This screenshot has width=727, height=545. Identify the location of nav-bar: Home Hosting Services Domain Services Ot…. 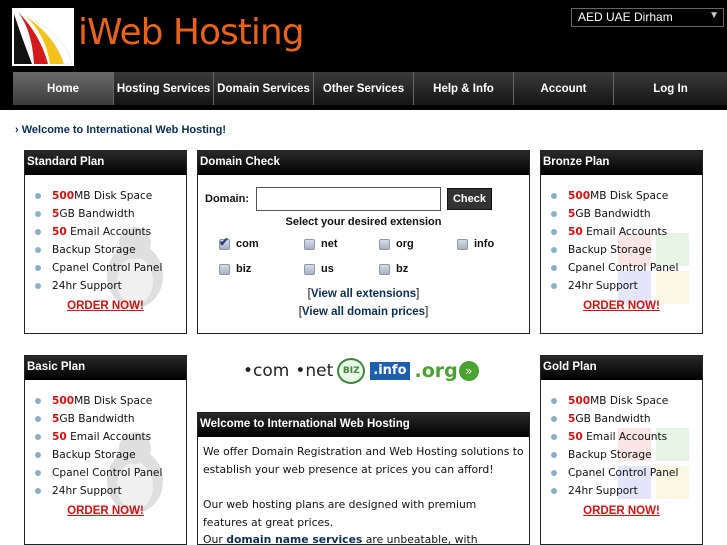
(370, 88).